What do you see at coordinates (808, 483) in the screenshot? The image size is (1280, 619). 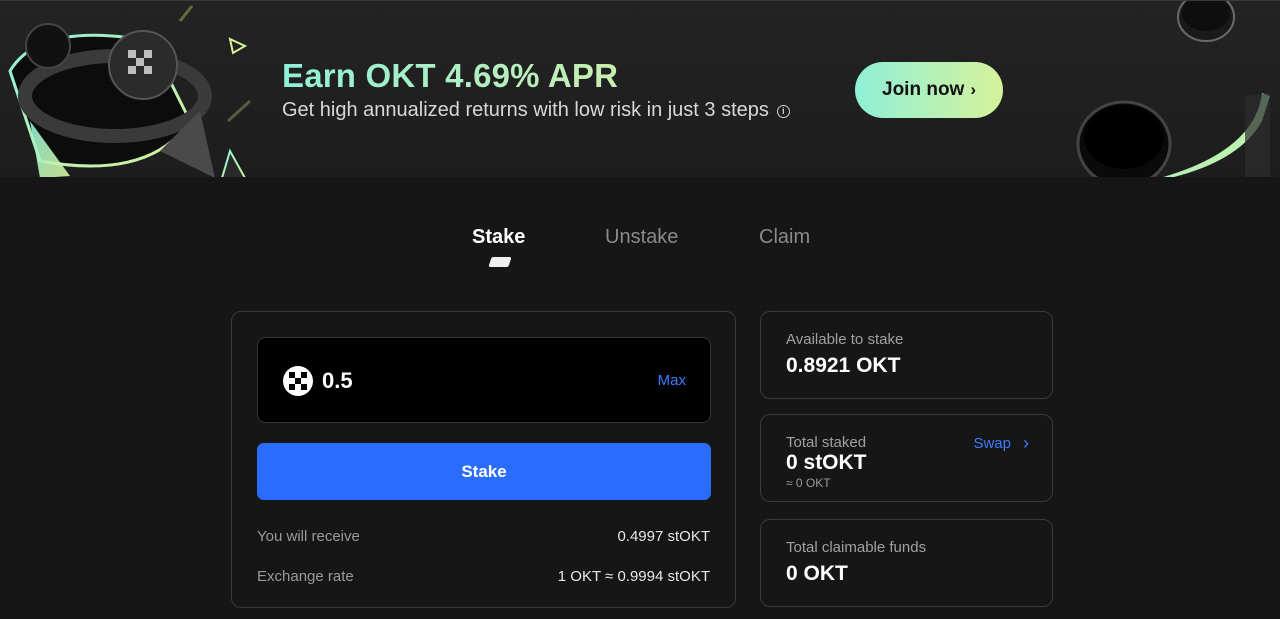 I see `staked-sub-value: ≈ 0 OKT` at bounding box center [808, 483].